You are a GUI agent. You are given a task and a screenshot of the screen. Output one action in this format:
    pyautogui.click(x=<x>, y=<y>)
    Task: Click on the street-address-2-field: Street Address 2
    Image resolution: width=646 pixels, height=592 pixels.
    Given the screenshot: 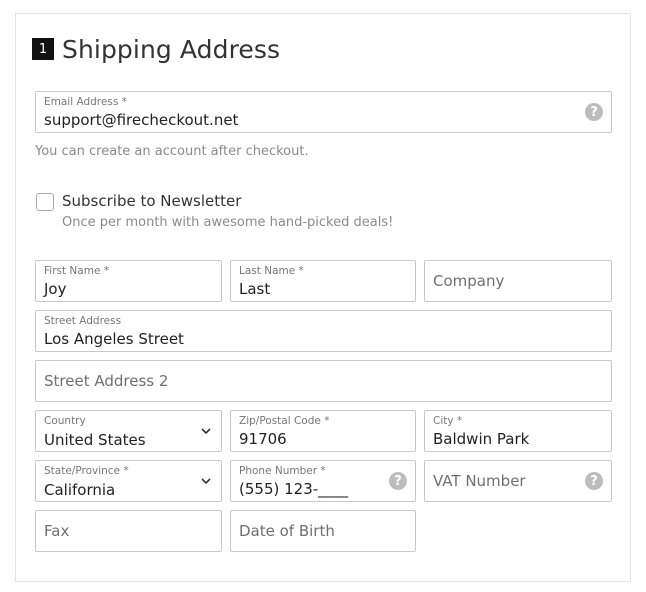 What is the action you would take?
    pyautogui.click(x=323, y=381)
    